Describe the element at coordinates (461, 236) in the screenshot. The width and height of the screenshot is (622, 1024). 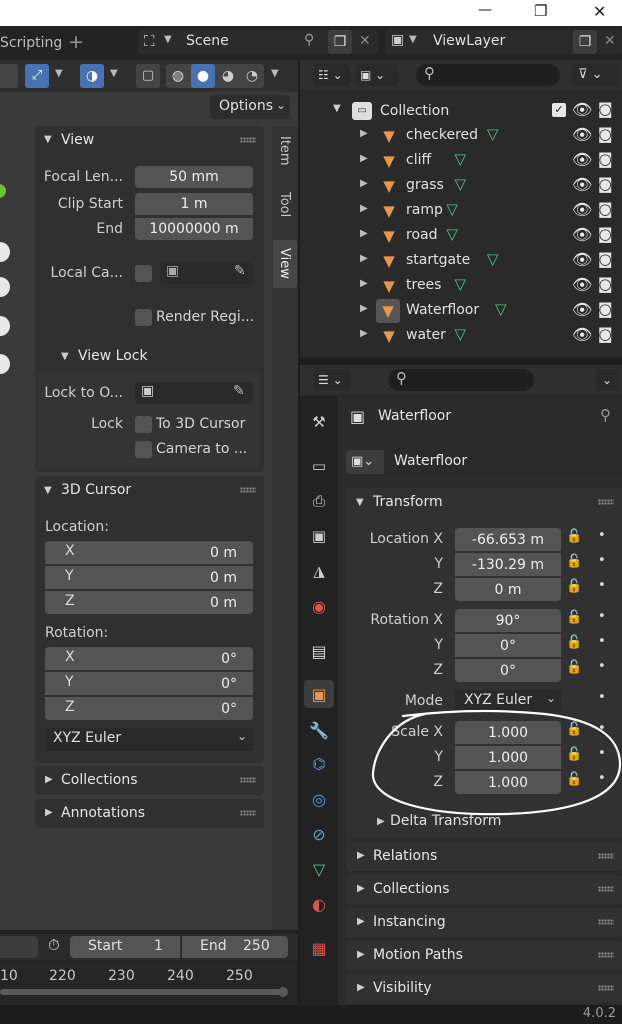
I see `outliner-row: ▶ ▼ road ▽ 👁 ◙` at that location.